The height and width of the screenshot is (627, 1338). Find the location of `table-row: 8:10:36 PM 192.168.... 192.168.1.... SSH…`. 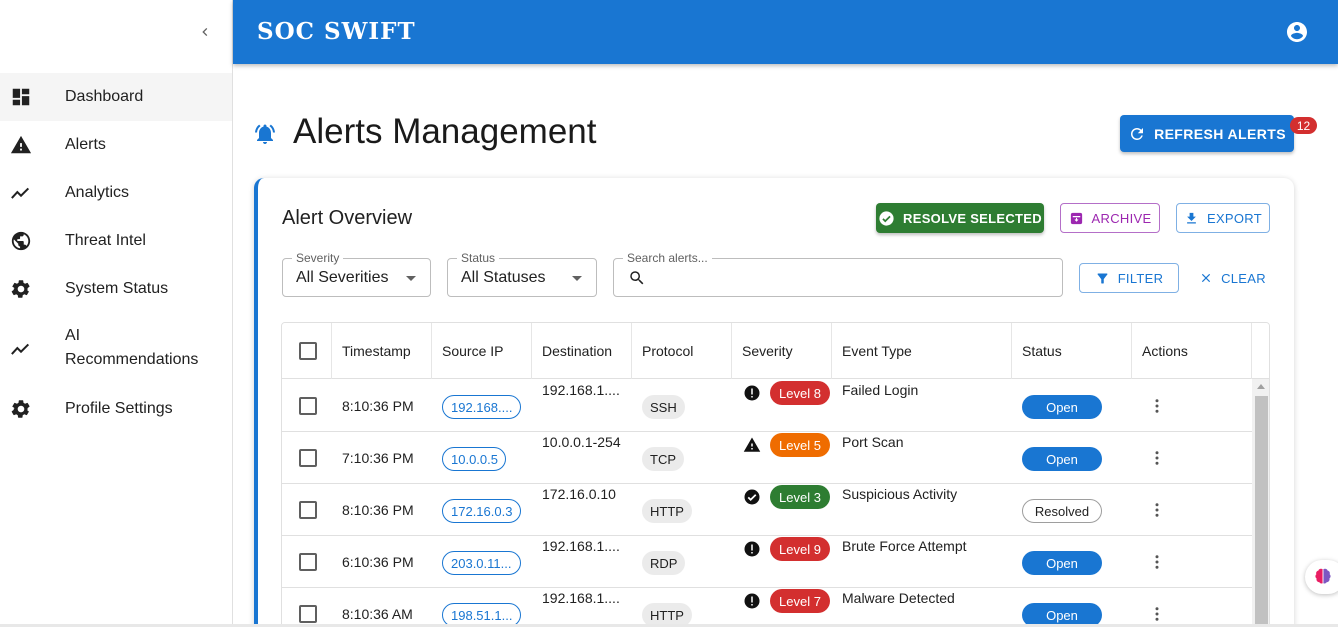

table-row: 8:10:36 PM 192.168.... 192.168.1.... SSH… is located at coordinates (767, 406).